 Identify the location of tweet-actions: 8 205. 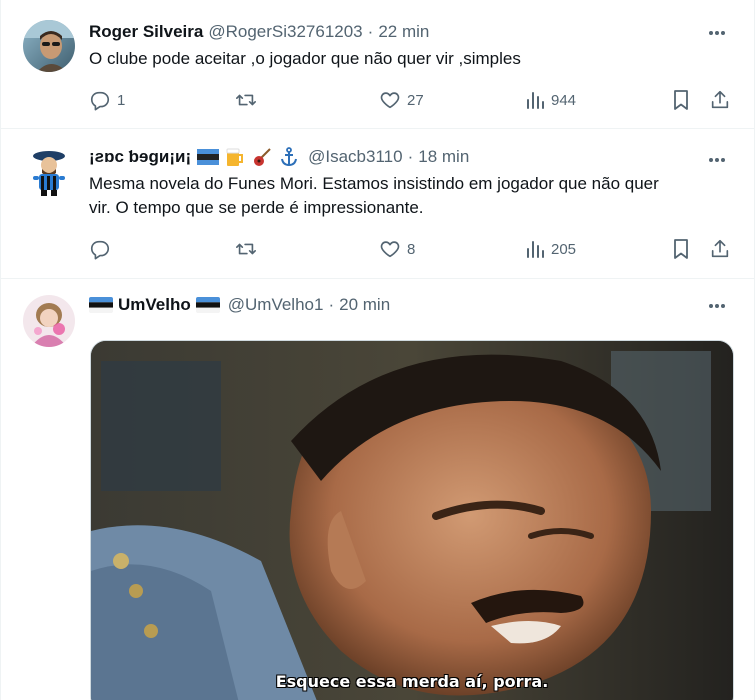
(413, 249).